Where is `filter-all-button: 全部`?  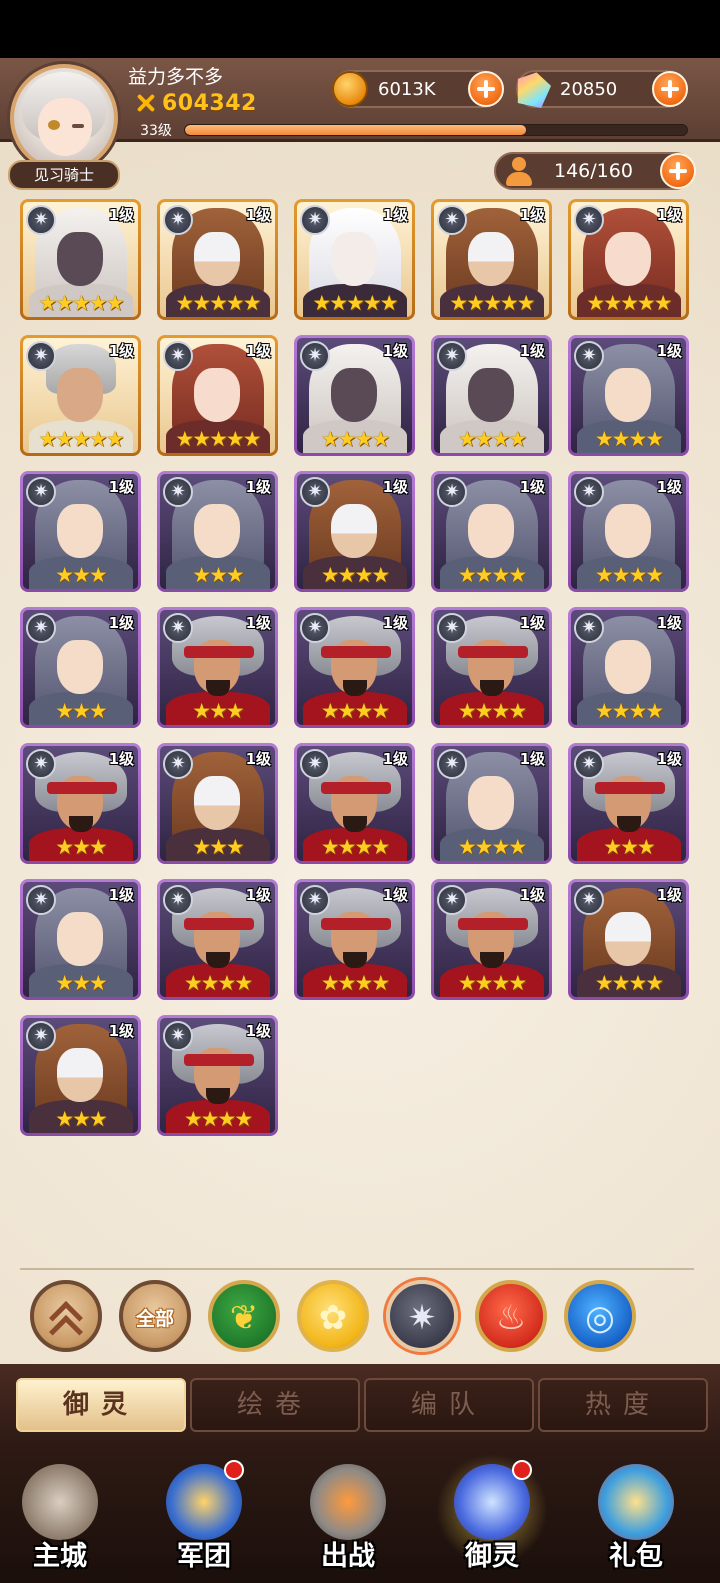
filter-all-button: 全部 is located at coordinates (155, 1316).